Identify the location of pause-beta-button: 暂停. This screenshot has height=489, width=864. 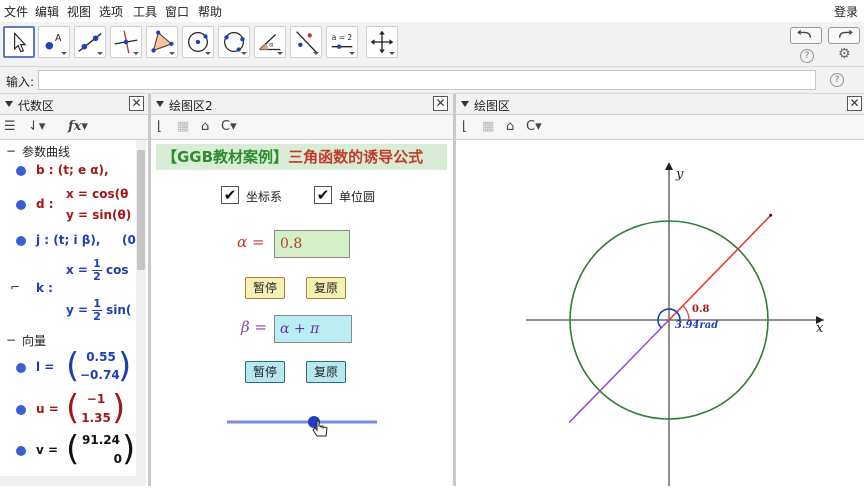
(265, 372).